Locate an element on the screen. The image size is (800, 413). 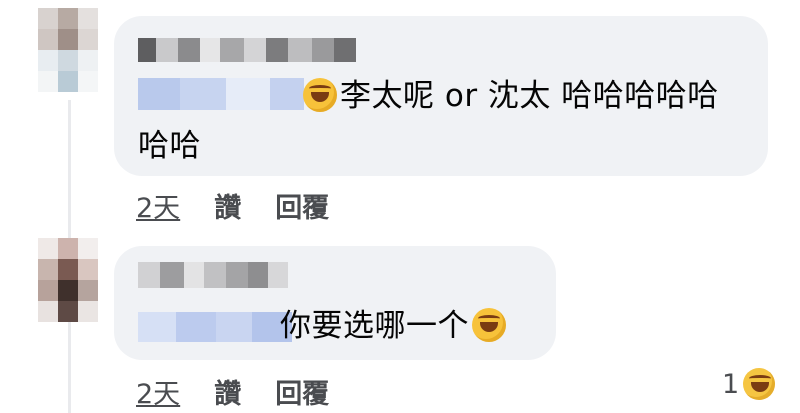
reaction-summary: 1 is located at coordinates (750, 384).